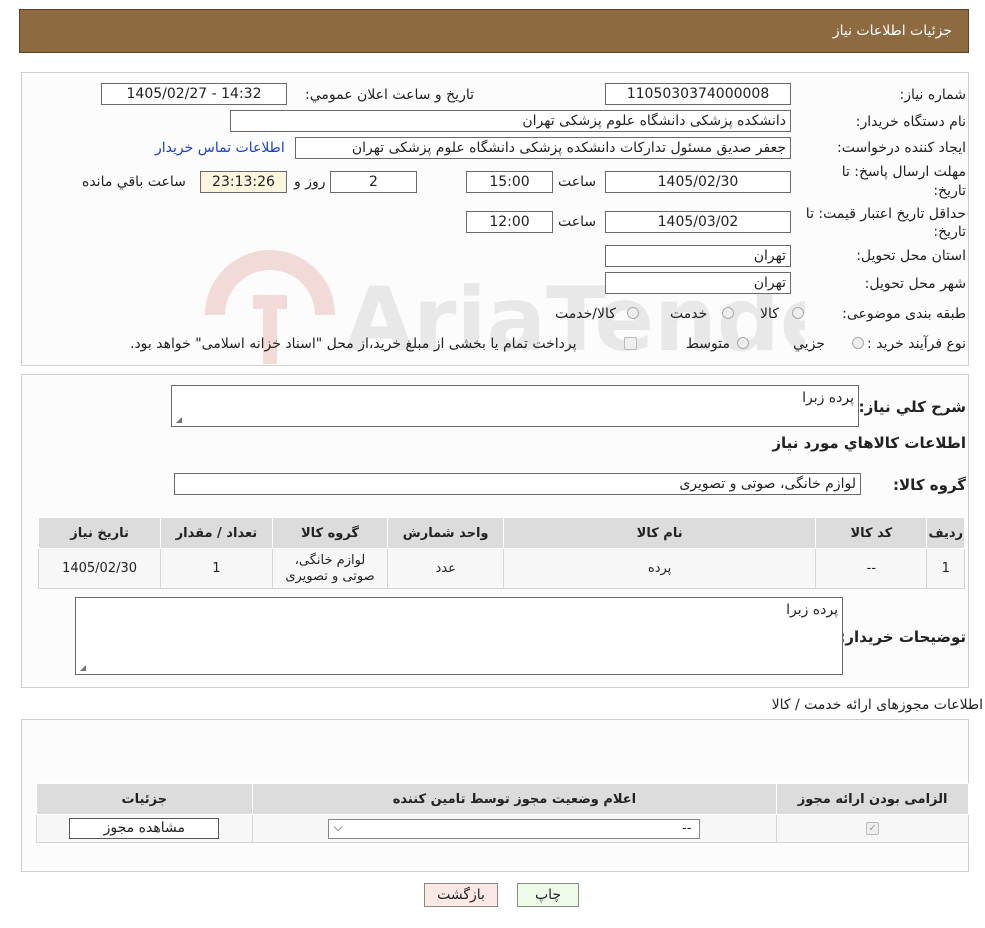 Image resolution: width=985 pixels, height=928 pixels. I want to click on cell-date: 1405/02/30, so click(99, 568).